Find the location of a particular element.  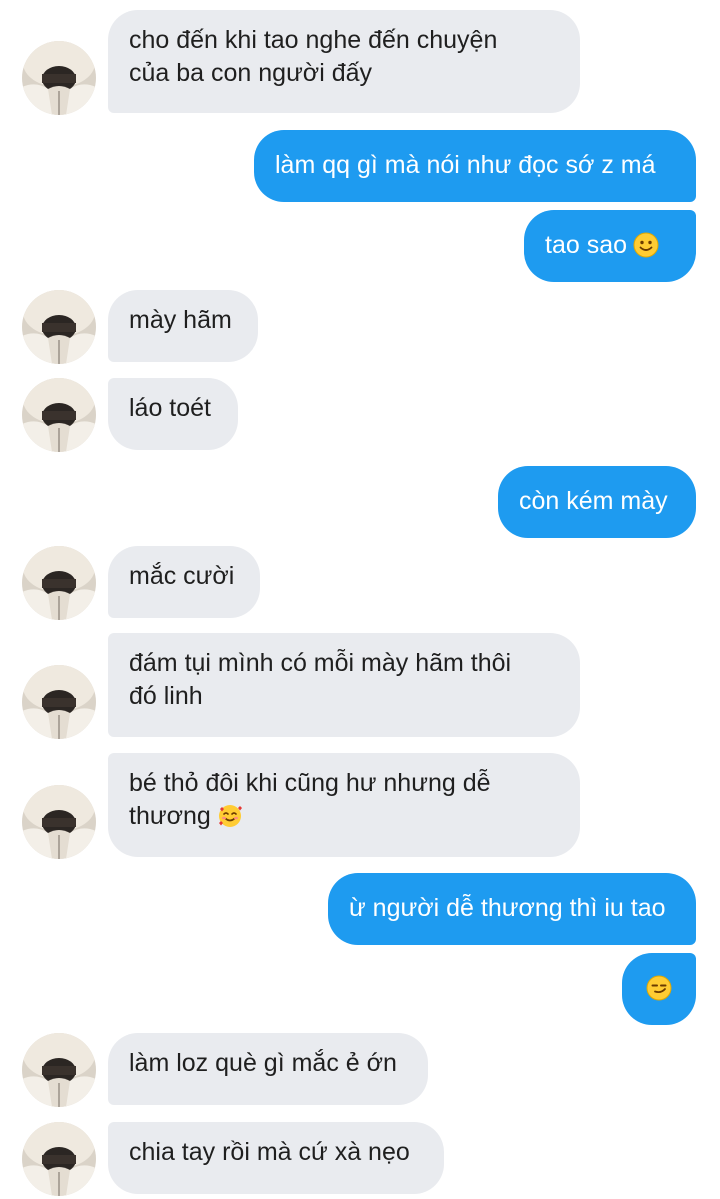

incoming-message-bubble: láo toét is located at coordinates (173, 414).